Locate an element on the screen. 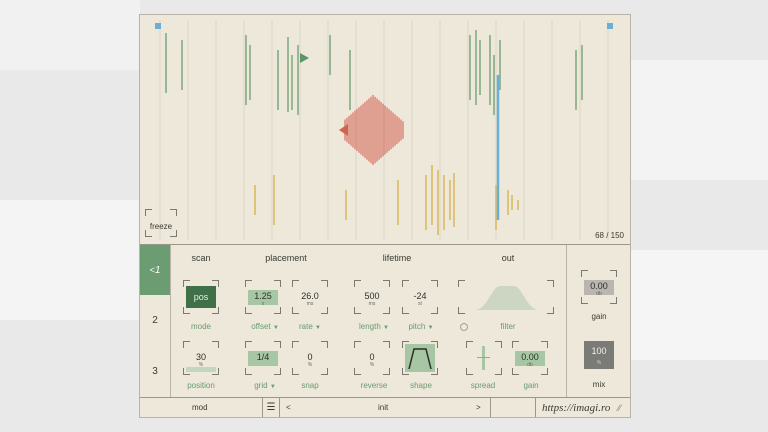 This screenshot has width=768, height=432. grid-knob: 1/4 is located at coordinates (263, 358).